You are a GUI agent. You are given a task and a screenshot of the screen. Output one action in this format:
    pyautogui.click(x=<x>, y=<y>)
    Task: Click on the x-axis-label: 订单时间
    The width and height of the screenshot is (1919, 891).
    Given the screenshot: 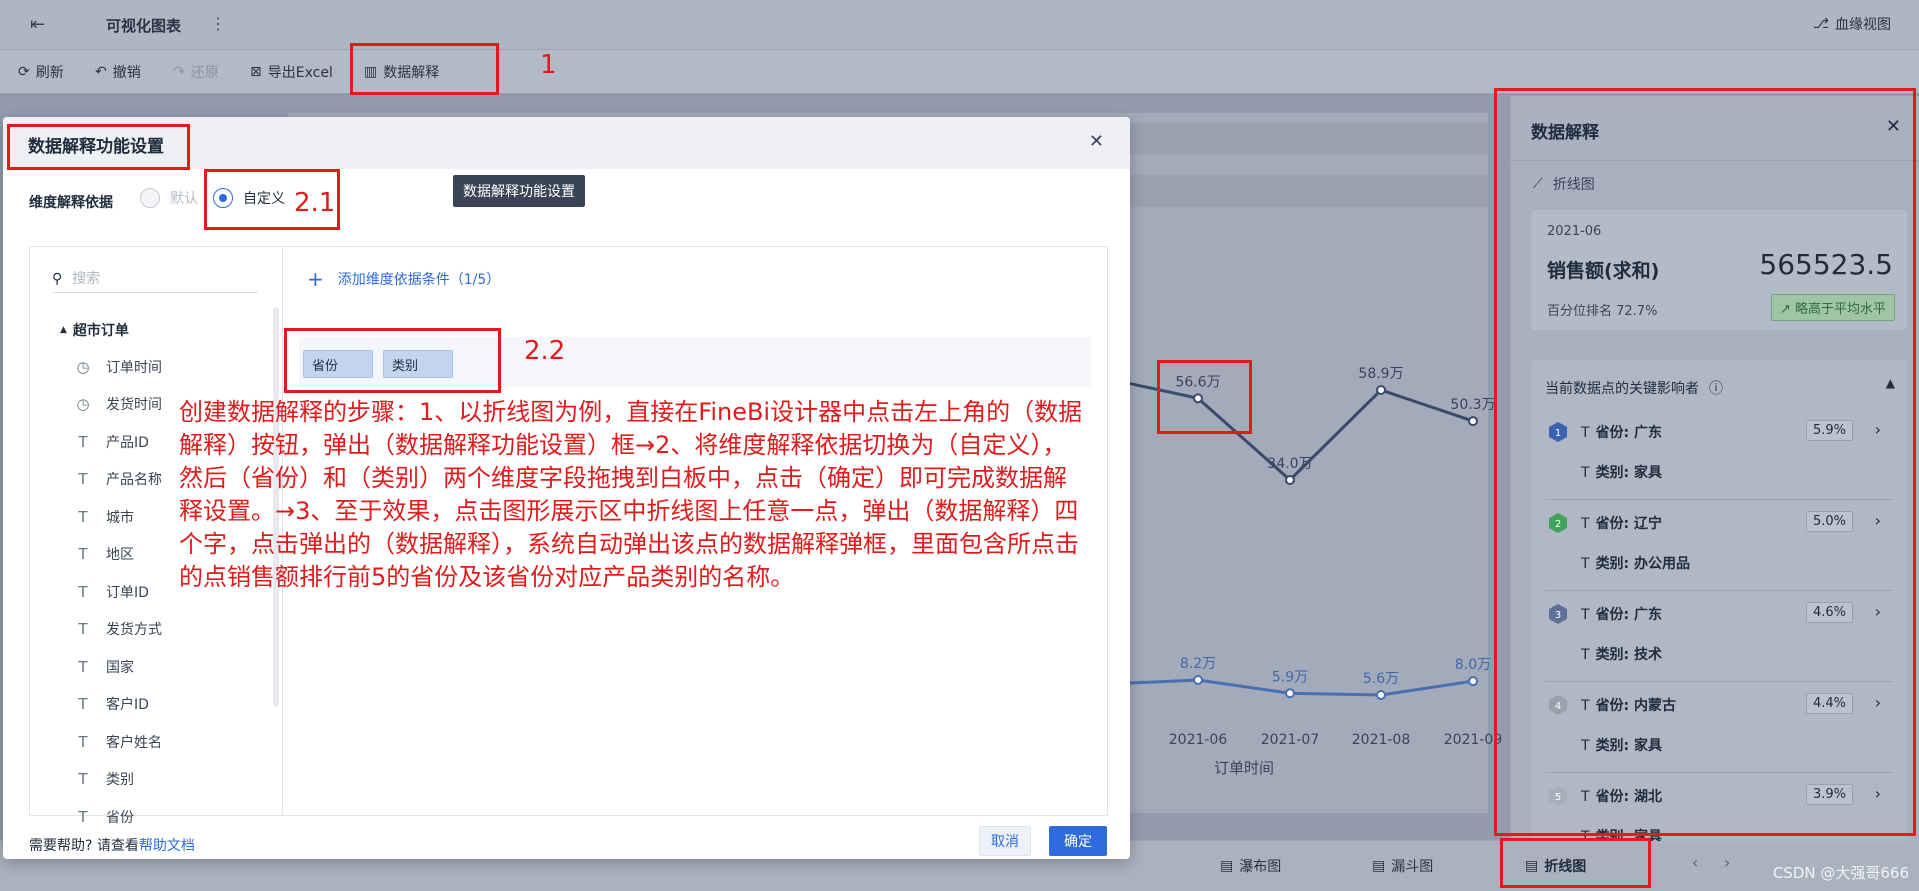 What is the action you would take?
    pyautogui.click(x=1244, y=768)
    